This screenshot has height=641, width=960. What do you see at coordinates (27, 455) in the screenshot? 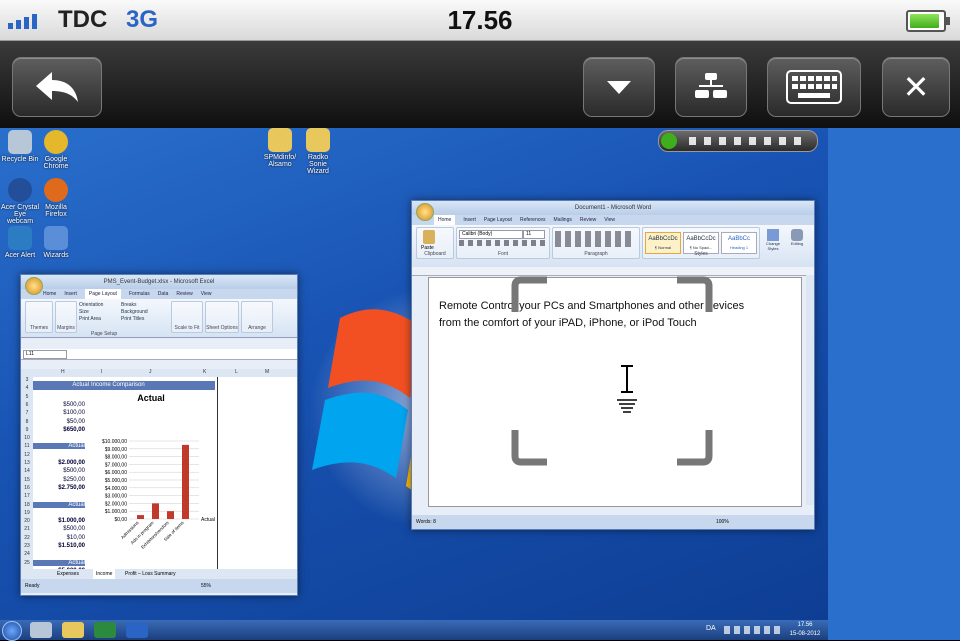
I see `row-number: 12` at bounding box center [27, 455].